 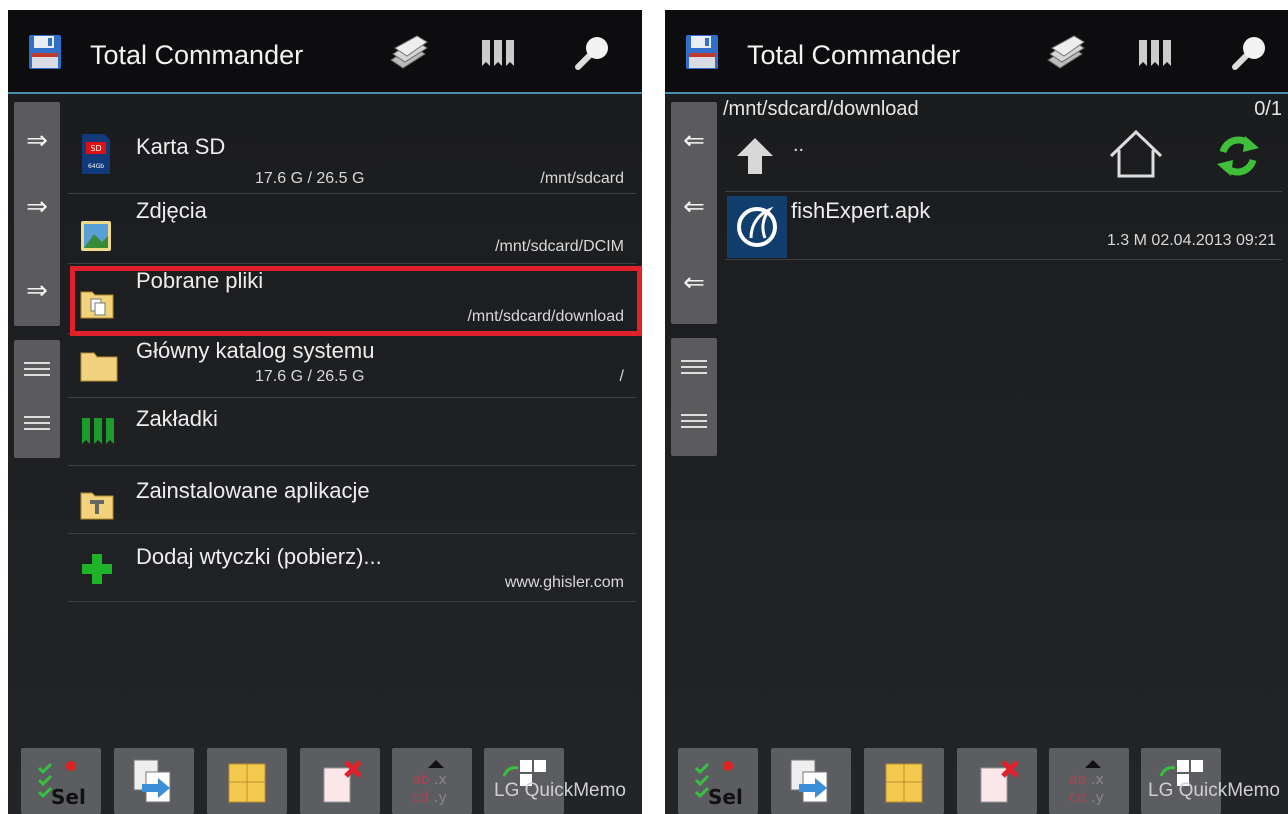 I want to click on selection-highlight, so click(x=356, y=301).